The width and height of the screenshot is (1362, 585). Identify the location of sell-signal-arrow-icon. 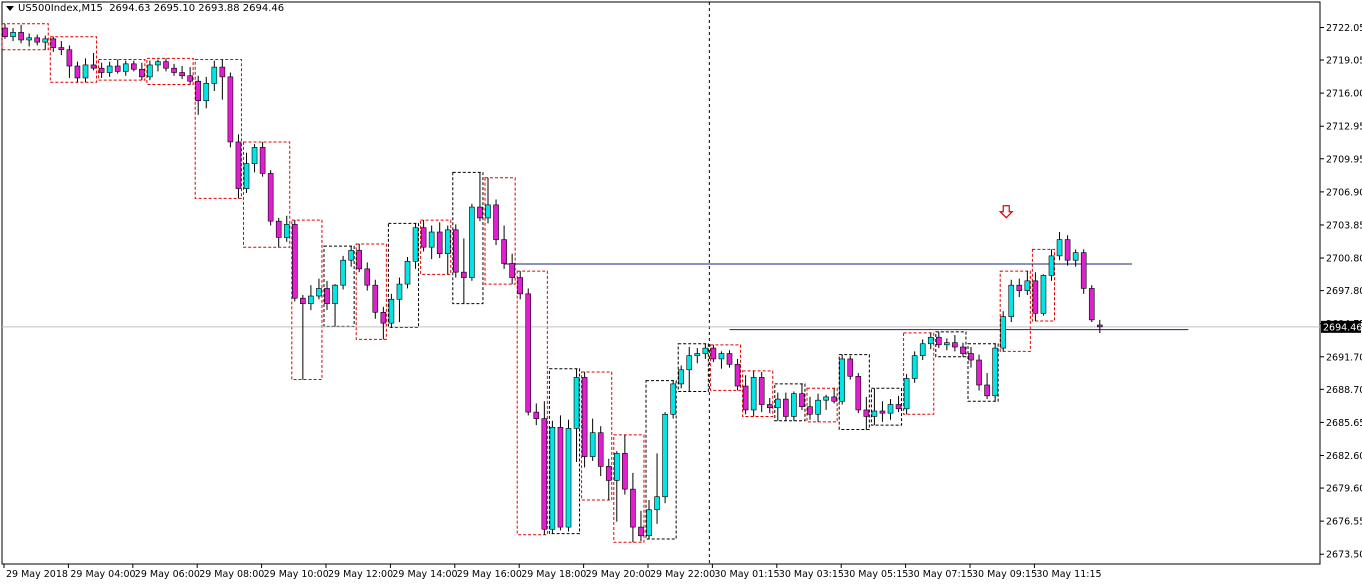
(1006, 212).